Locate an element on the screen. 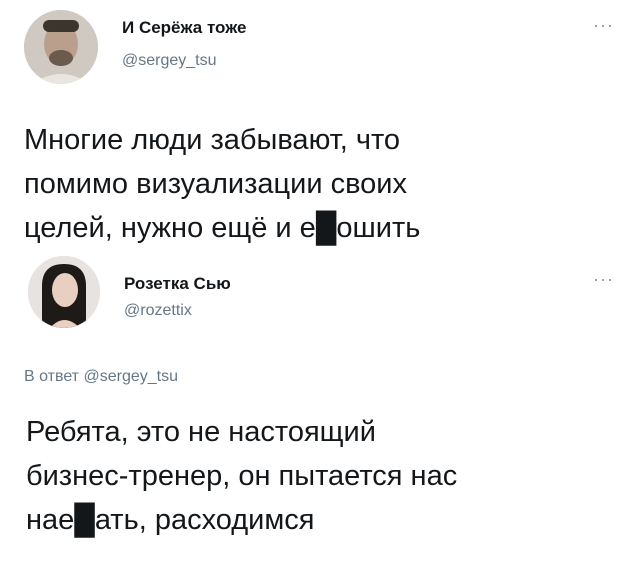 The image size is (640, 564). author-handle: @sergey_tsu is located at coordinates (169, 61).